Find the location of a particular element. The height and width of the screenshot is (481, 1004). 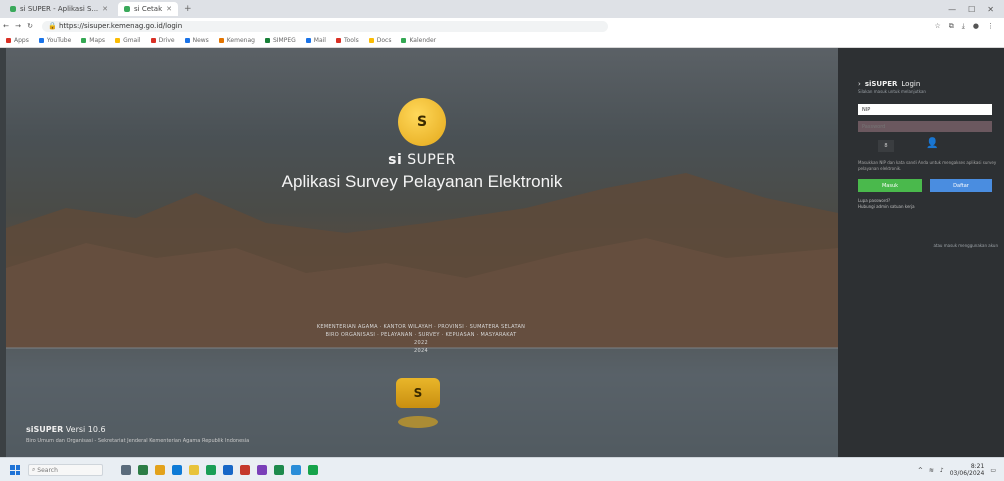

login-title: › siSUPER Login is located at coordinates (889, 84).